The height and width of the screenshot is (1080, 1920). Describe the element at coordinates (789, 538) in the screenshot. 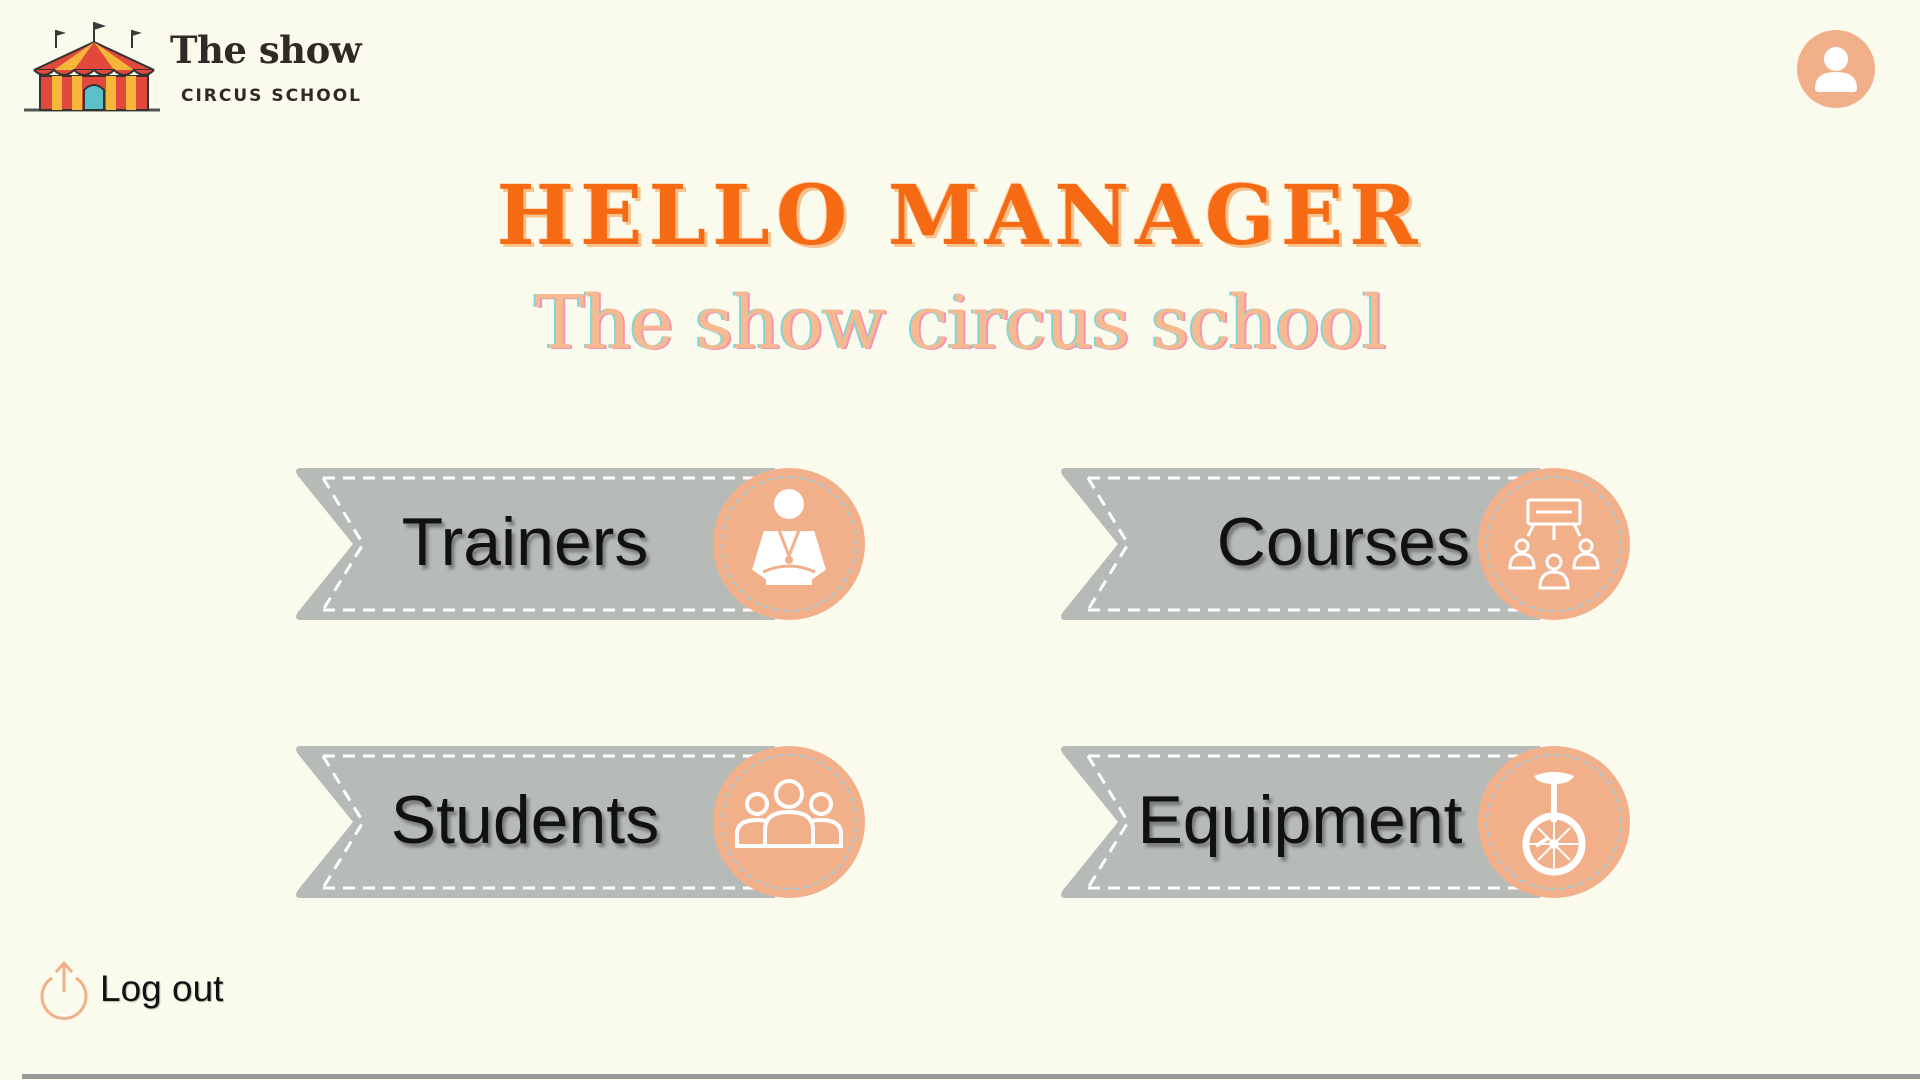

I see `trainer-icon` at that location.